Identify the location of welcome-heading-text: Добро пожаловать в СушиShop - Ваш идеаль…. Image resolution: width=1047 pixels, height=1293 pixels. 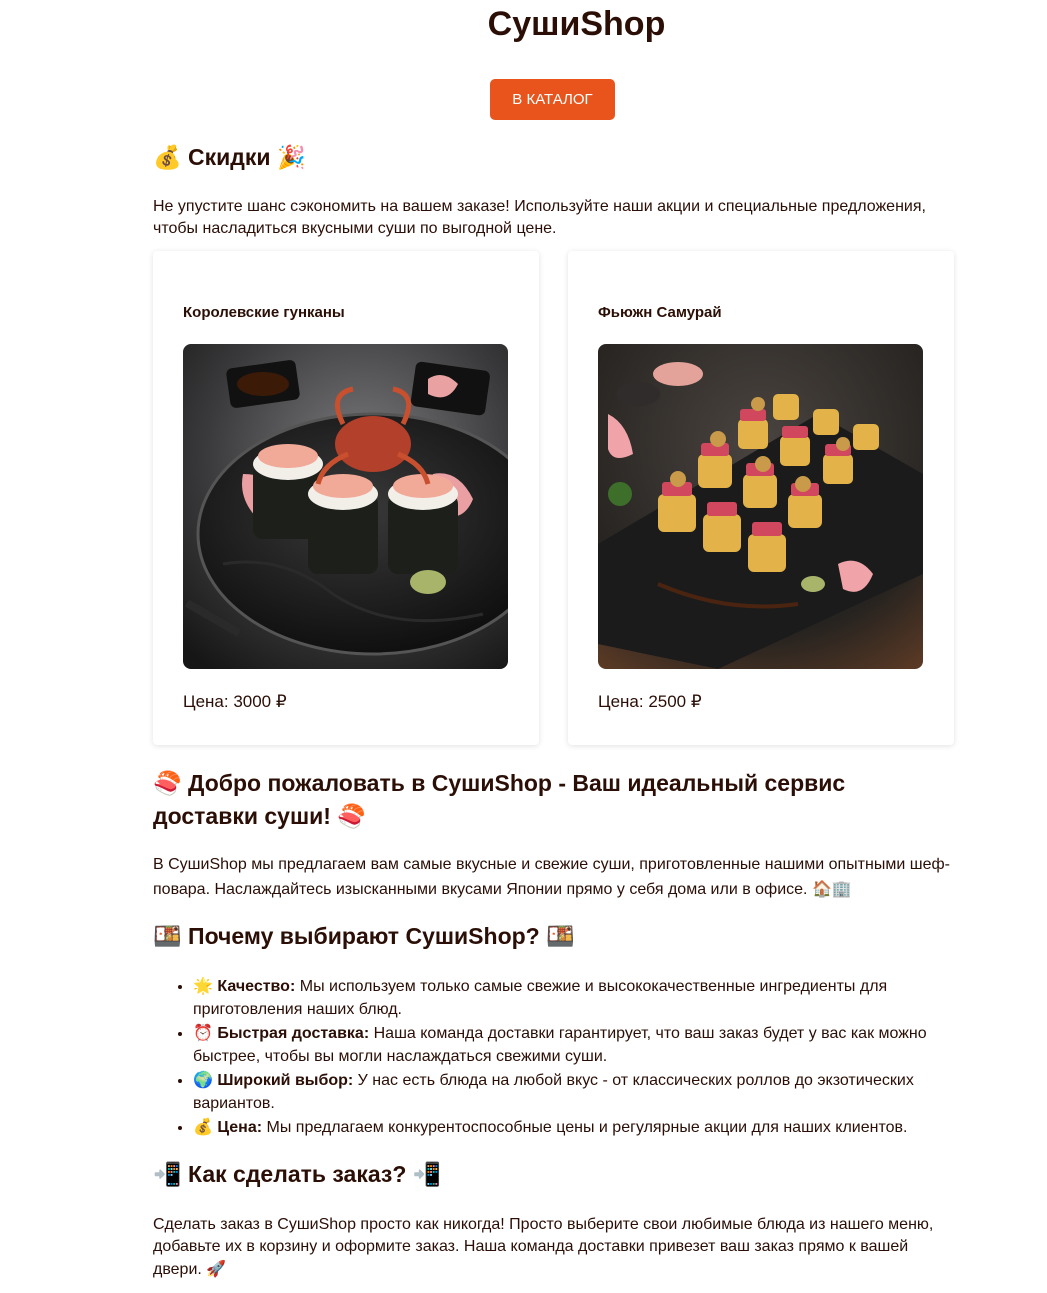
(499, 799).